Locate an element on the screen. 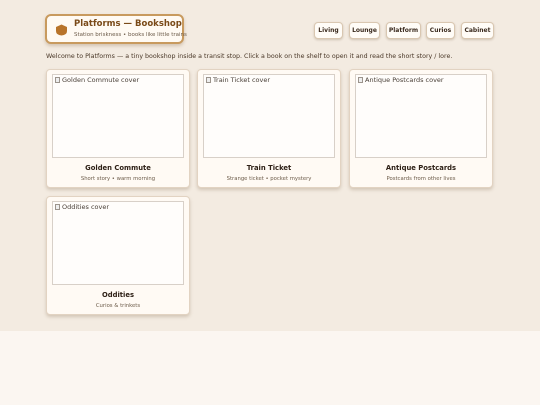  book-cover: Train Ticket cover is located at coordinates (269, 116).